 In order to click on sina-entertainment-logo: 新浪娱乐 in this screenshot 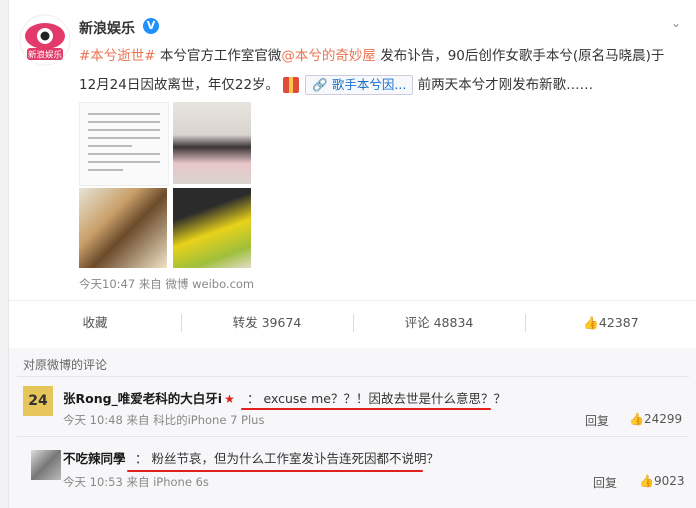, I will do `click(45, 40)`.